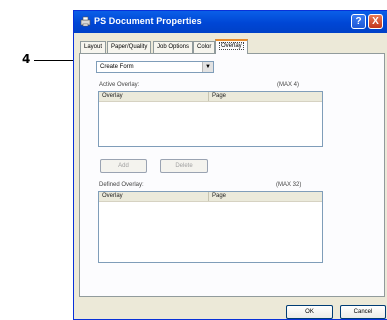  Describe the element at coordinates (148, 21) in the screenshot. I see `window-title: PS Document Properties` at that location.